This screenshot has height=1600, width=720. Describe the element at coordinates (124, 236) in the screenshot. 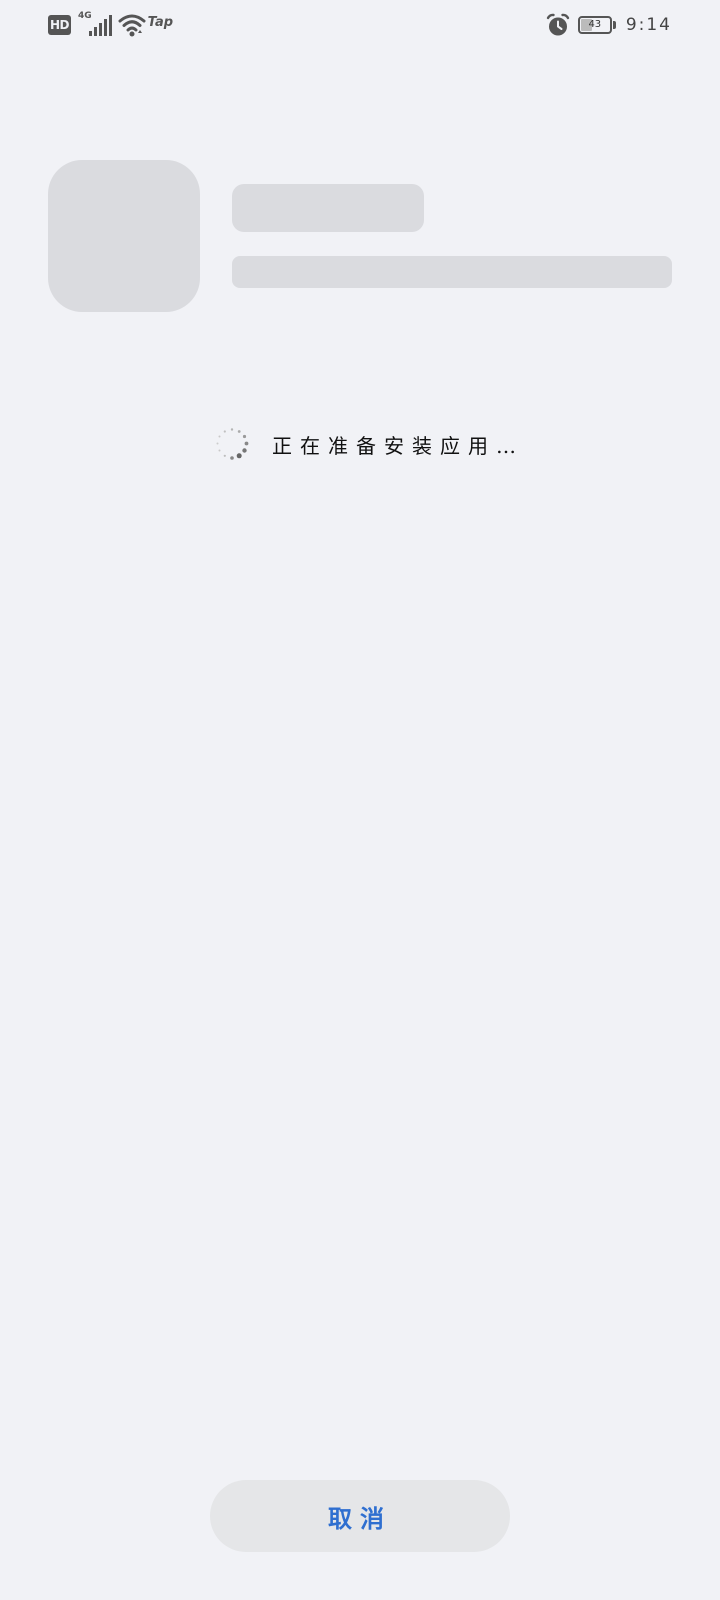

I see `app-icon-placeholder` at that location.